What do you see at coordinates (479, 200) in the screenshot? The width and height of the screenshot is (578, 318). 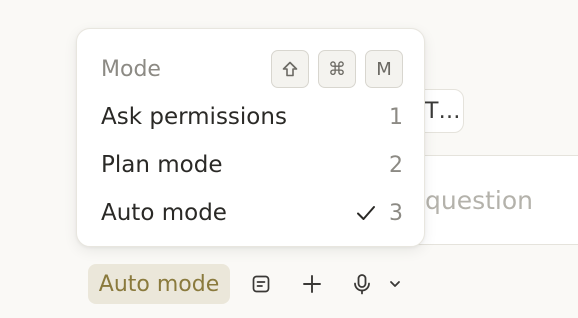 I see `message-input-placeholder: question` at bounding box center [479, 200].